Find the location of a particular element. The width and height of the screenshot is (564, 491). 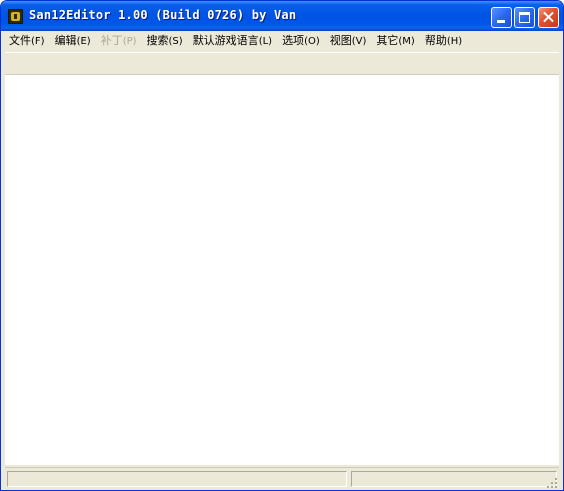

title-bar: San12Editor 1.00 (Build 0726) by Van is located at coordinates (282, 16).